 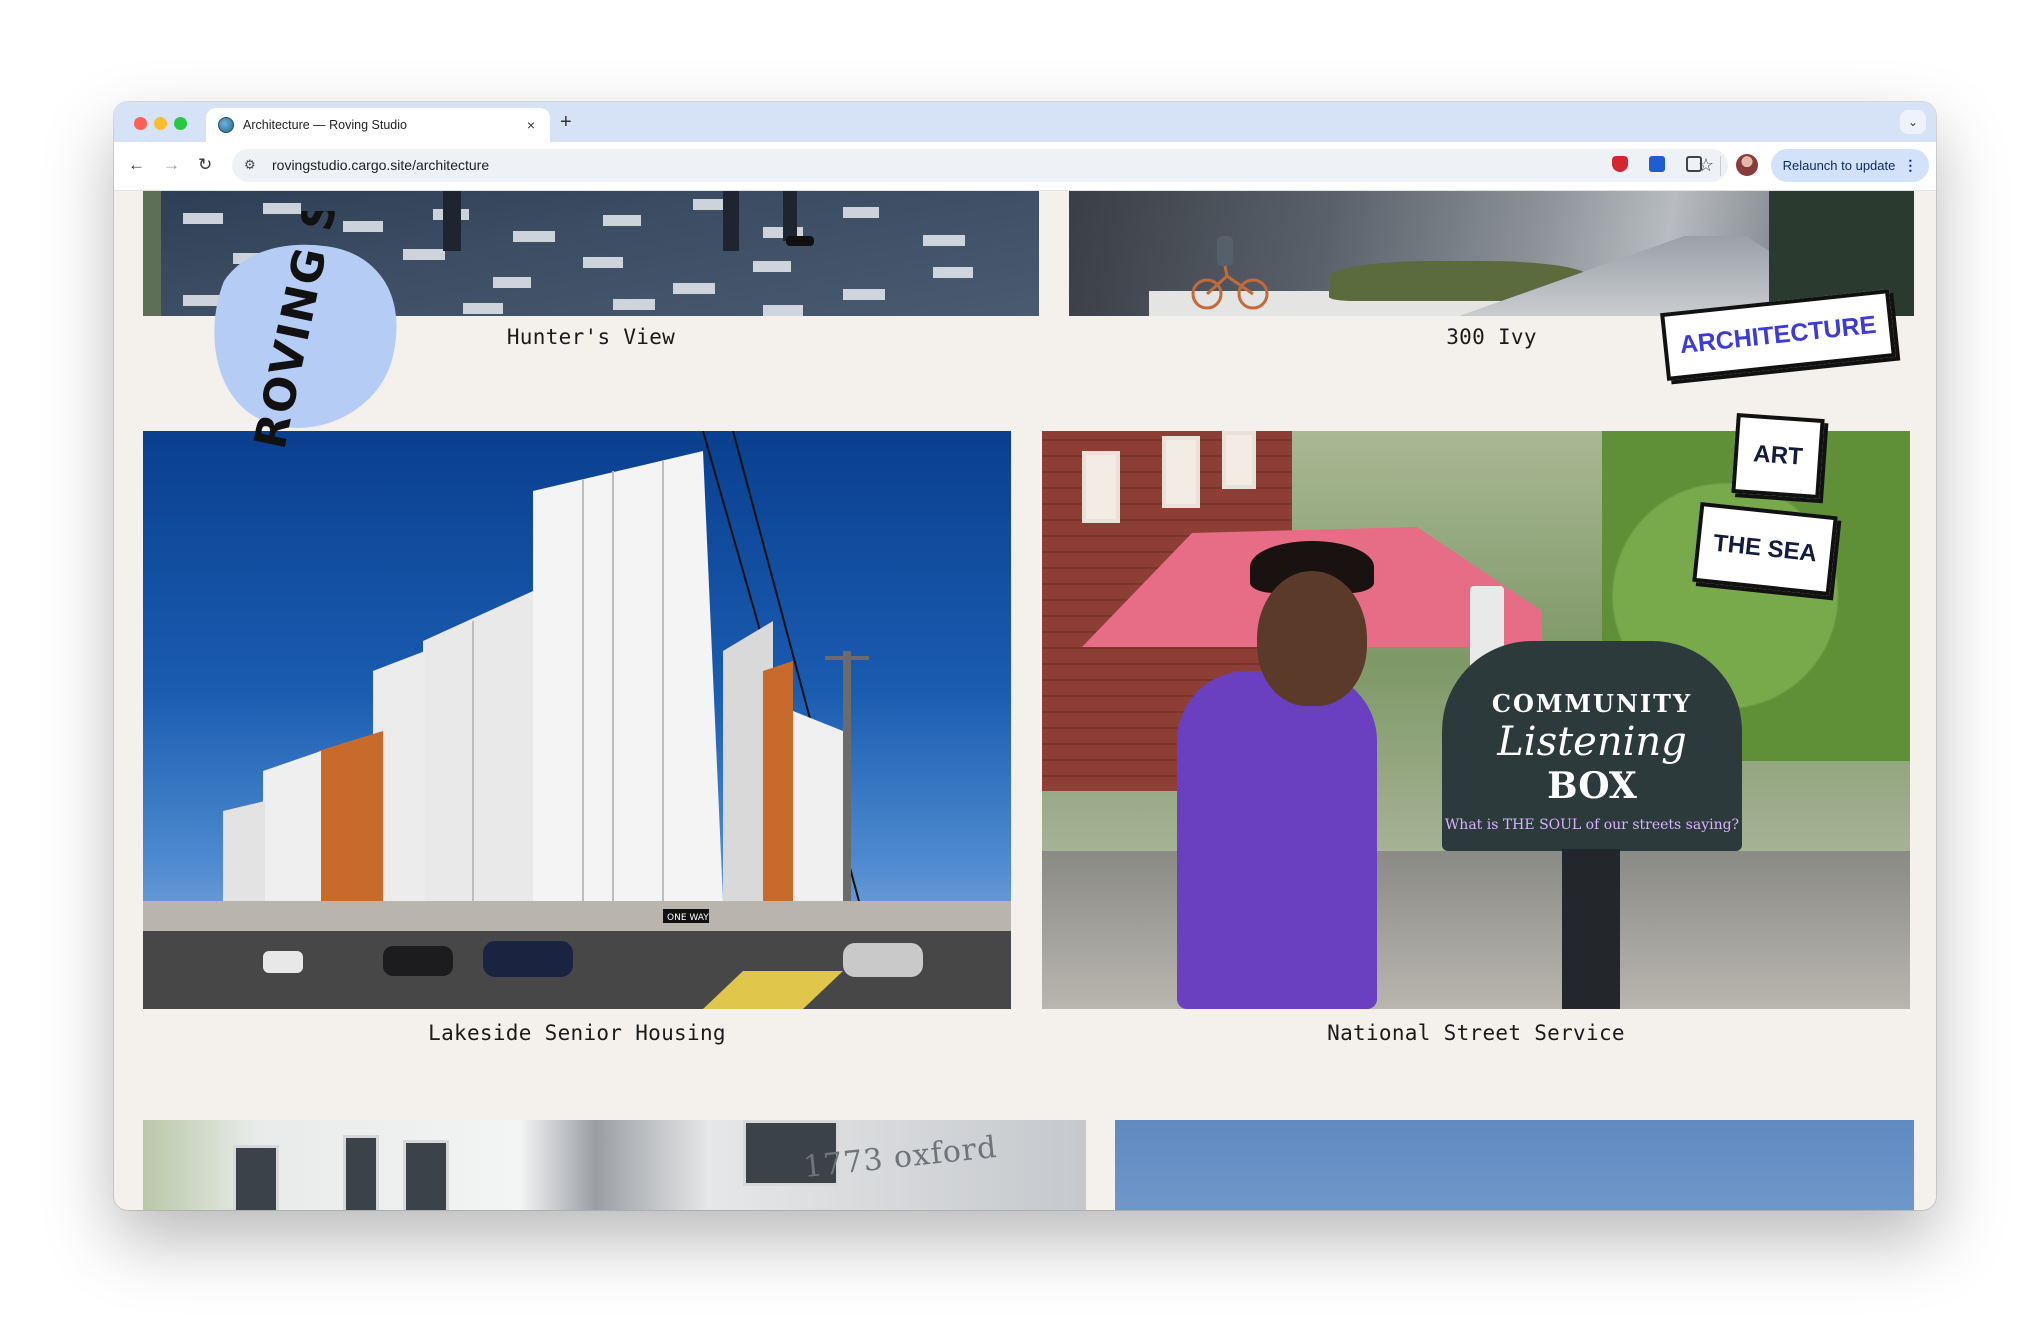 What do you see at coordinates (171, 165) in the screenshot?
I see `forward-button: →` at bounding box center [171, 165].